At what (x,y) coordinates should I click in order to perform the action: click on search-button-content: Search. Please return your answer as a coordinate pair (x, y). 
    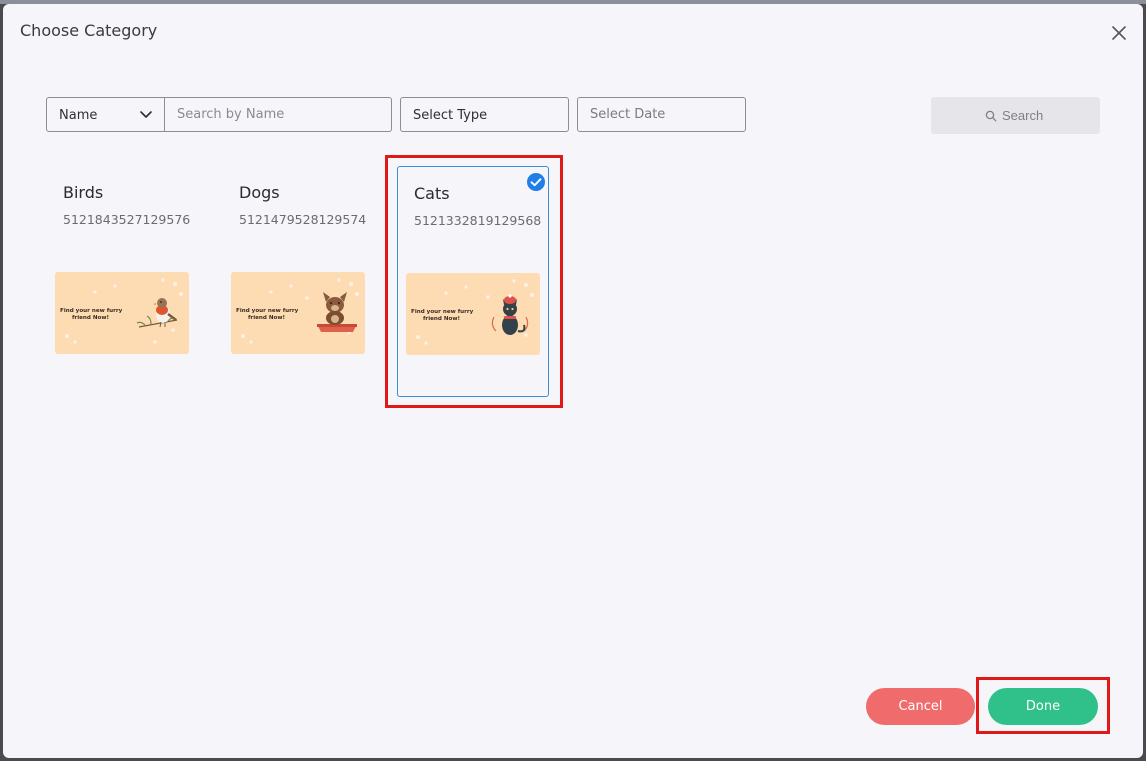
    Looking at the image, I should click on (1014, 115).